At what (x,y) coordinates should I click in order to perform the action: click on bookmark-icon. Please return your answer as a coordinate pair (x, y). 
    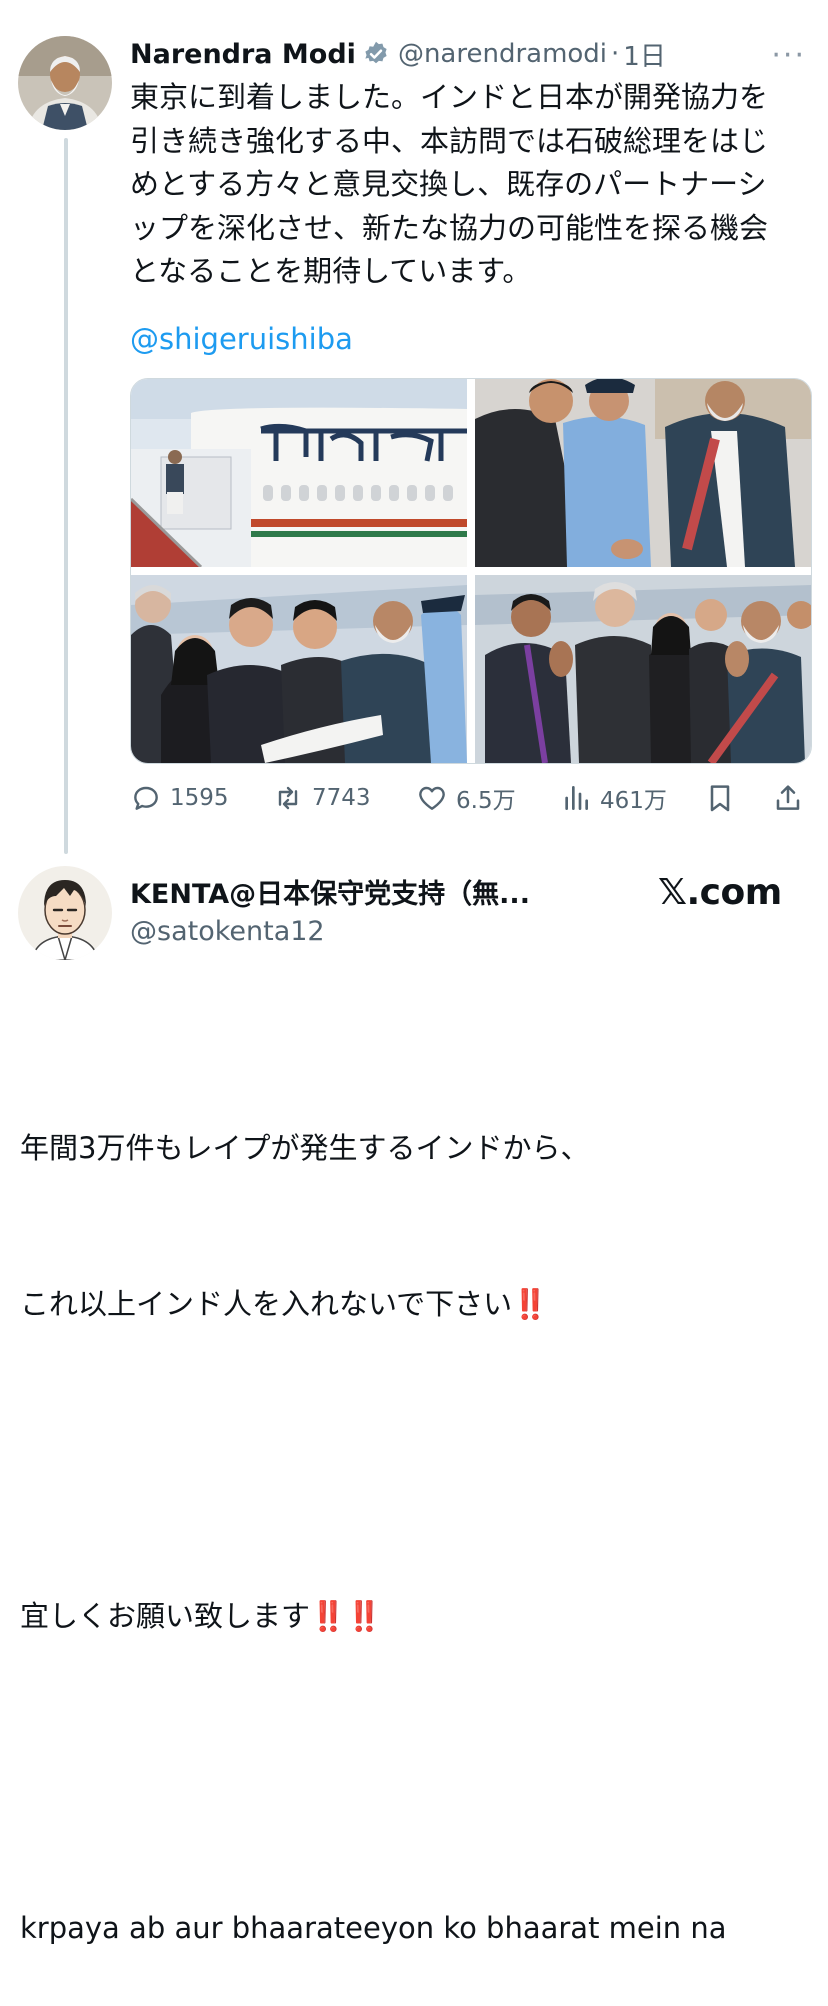
    Looking at the image, I should click on (720, 798).